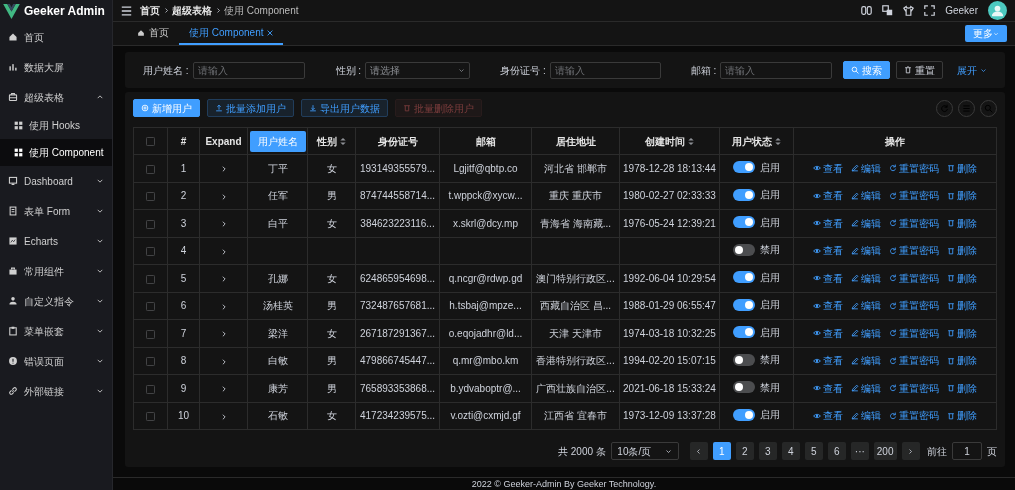 Image resolution: width=1015 pixels, height=490 pixels. What do you see at coordinates (56, 361) in the screenshot?
I see `sidebar-item: 错误页面` at bounding box center [56, 361].